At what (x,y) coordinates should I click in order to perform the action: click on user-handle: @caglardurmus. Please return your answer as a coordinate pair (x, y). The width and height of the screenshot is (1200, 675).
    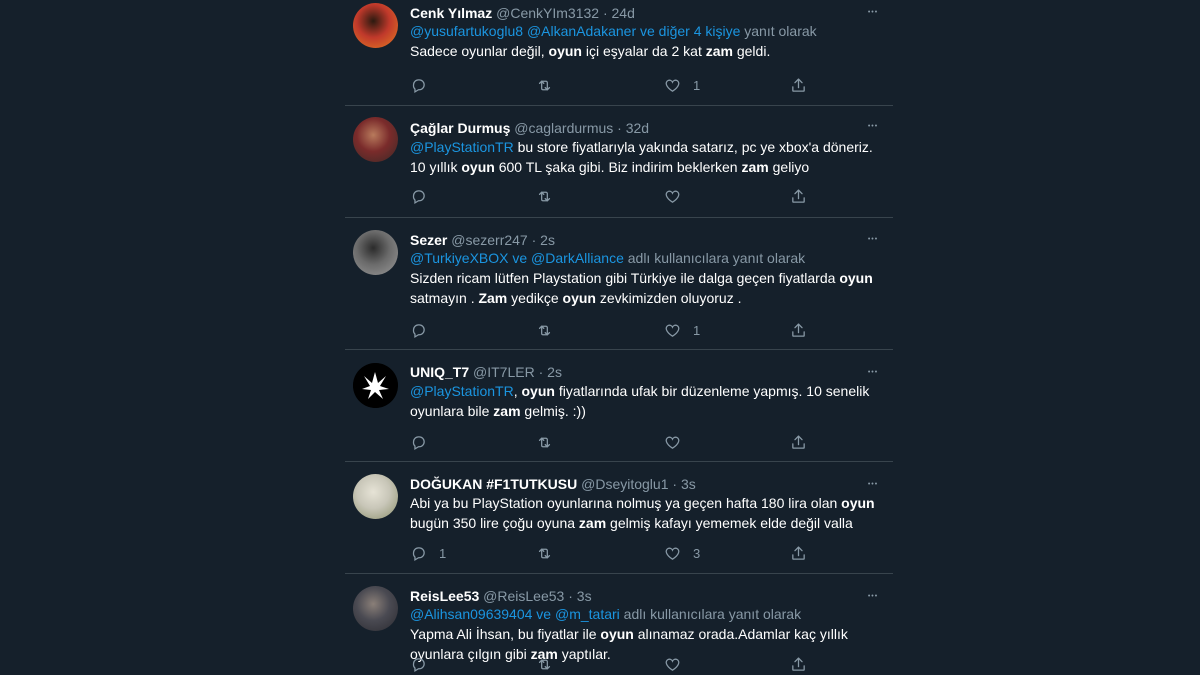
    Looking at the image, I should click on (563, 128).